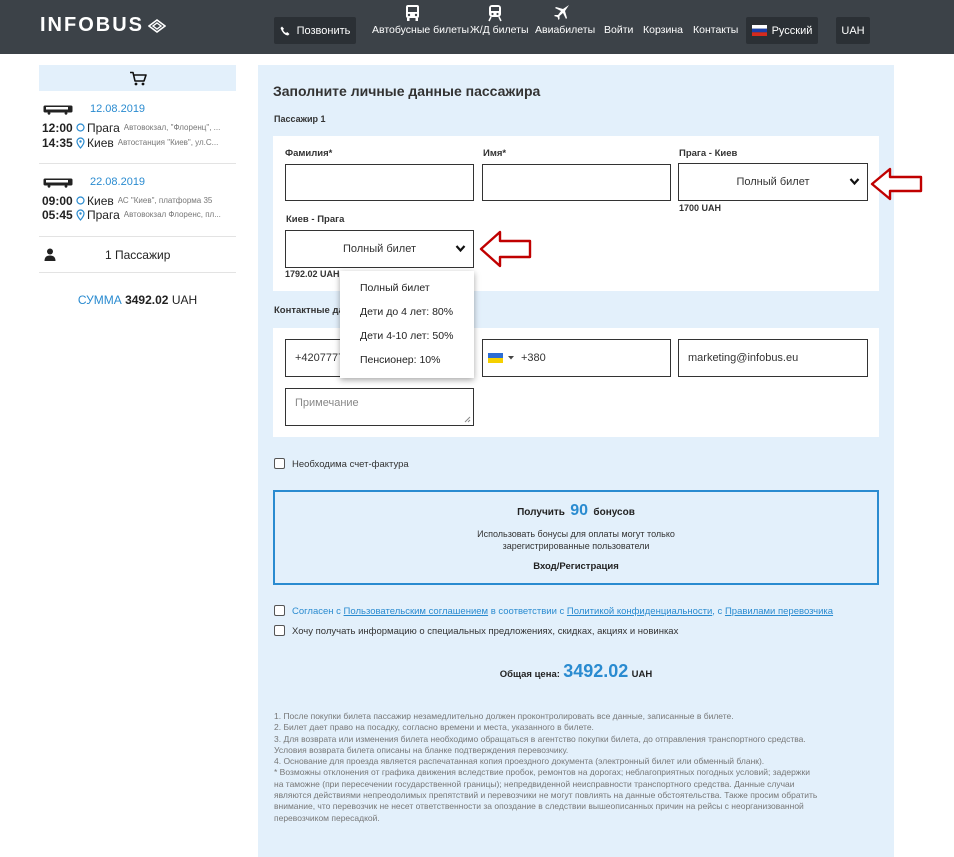  I want to click on sum-label: СУММА, so click(99, 300).